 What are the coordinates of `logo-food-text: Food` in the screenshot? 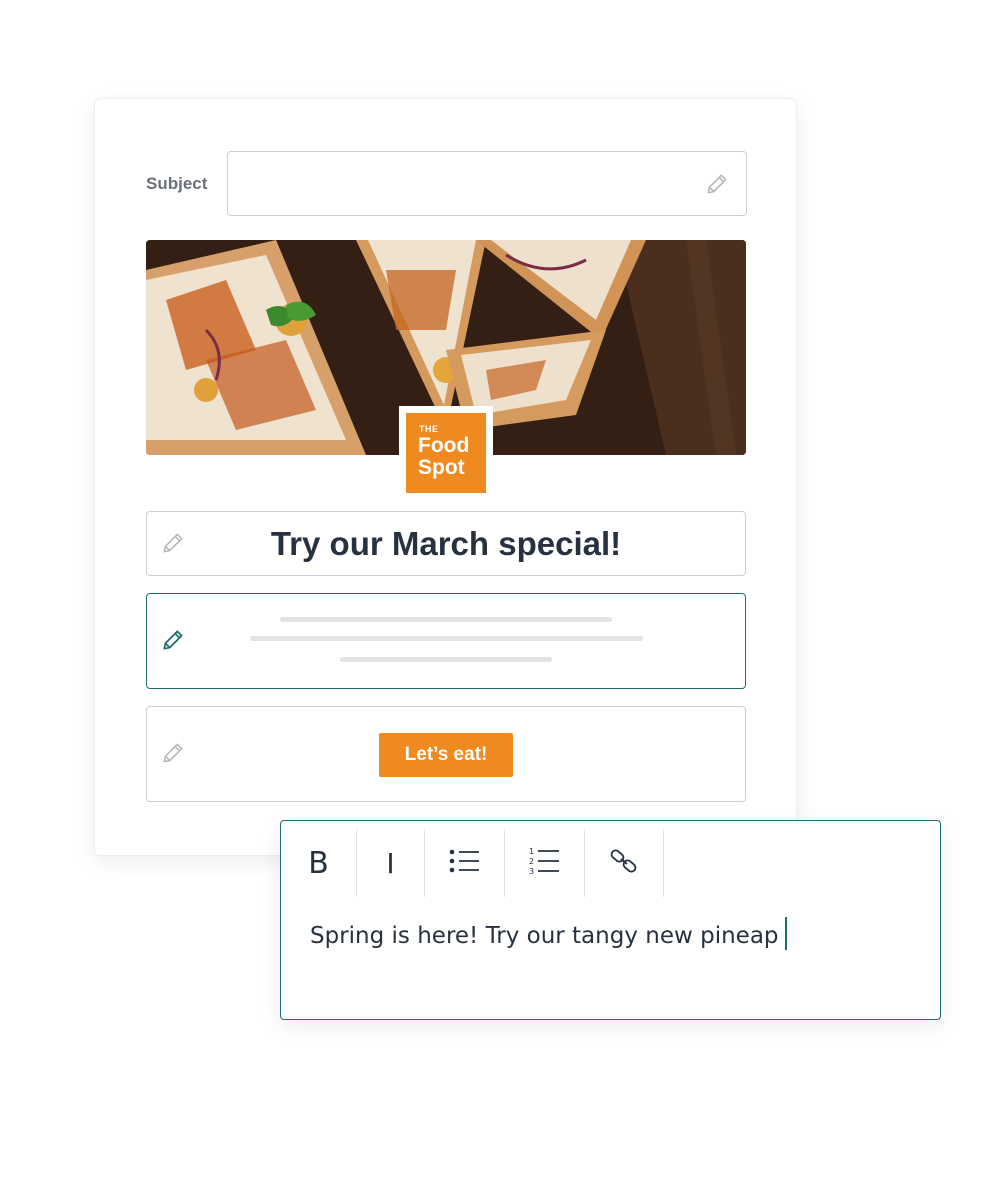 It's located at (444, 445).